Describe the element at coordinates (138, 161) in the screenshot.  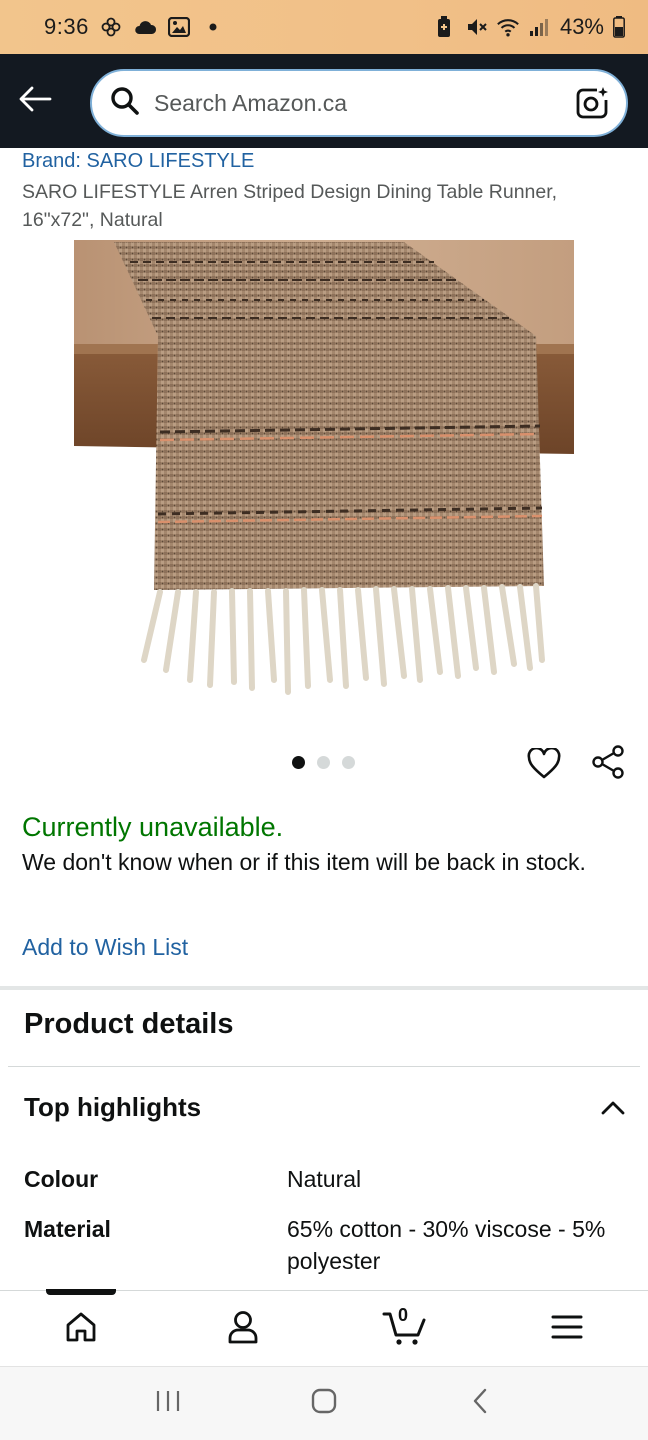
I see `brand-link: Brand: SARO LIFESTYLE` at that location.